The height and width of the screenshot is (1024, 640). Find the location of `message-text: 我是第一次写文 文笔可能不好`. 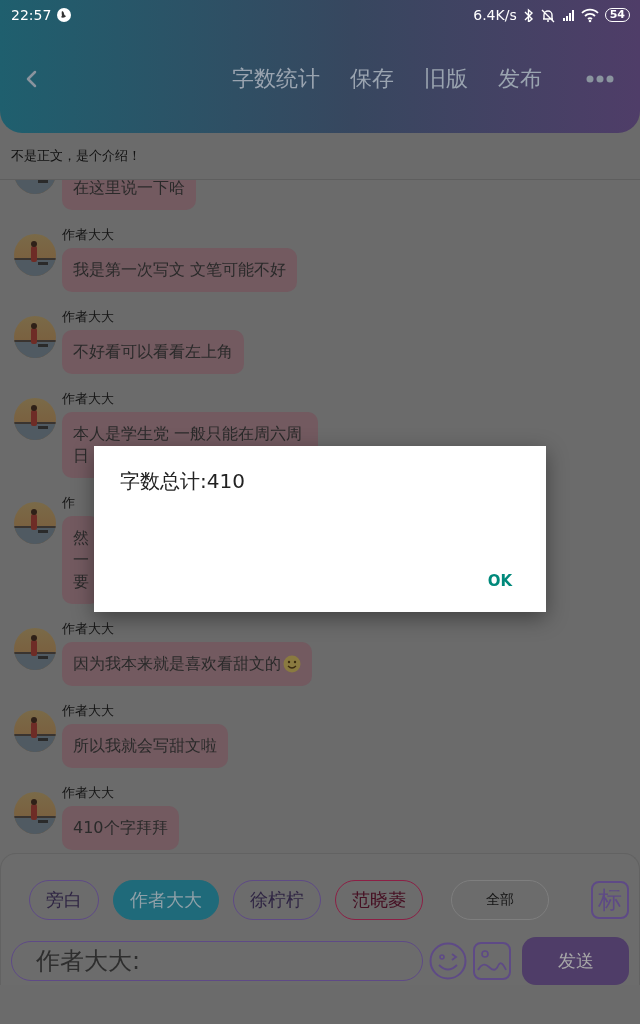

message-text: 我是第一次写文 文笔可能不好 is located at coordinates (180, 270).